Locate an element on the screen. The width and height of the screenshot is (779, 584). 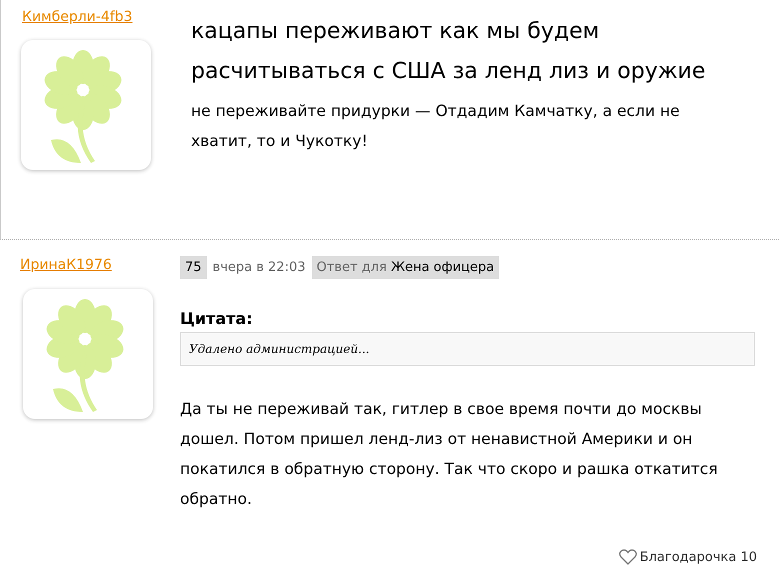
post-text: не переживайте придурки — Отдадим Камчатку, а если не хватит, то и Чукотку! is located at coordinates (436, 126).